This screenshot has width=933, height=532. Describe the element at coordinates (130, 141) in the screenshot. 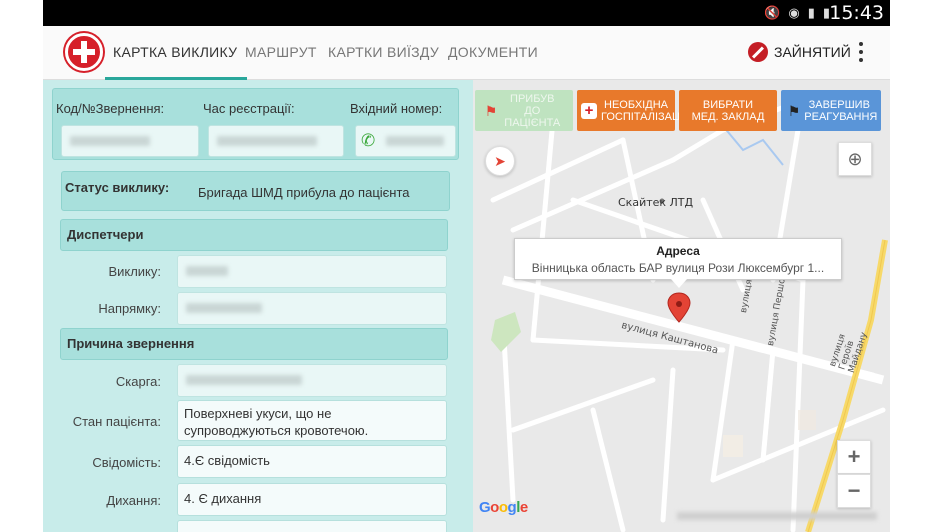

I see `code-field` at that location.